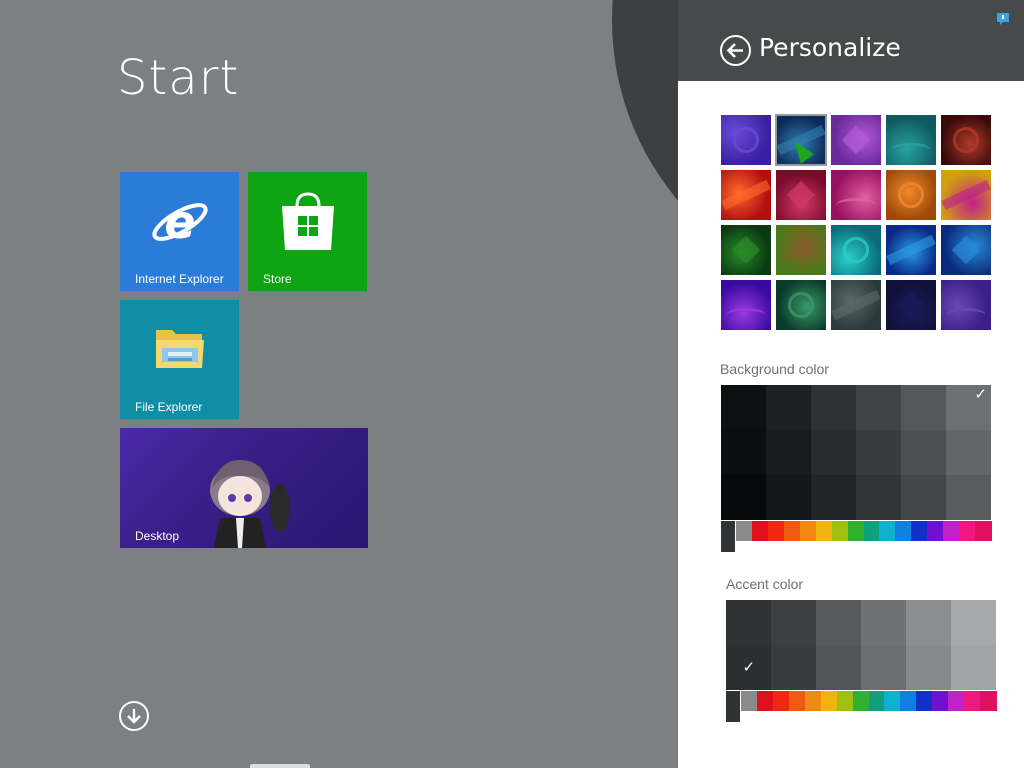  I want to click on tile-store: Store, so click(307, 231).